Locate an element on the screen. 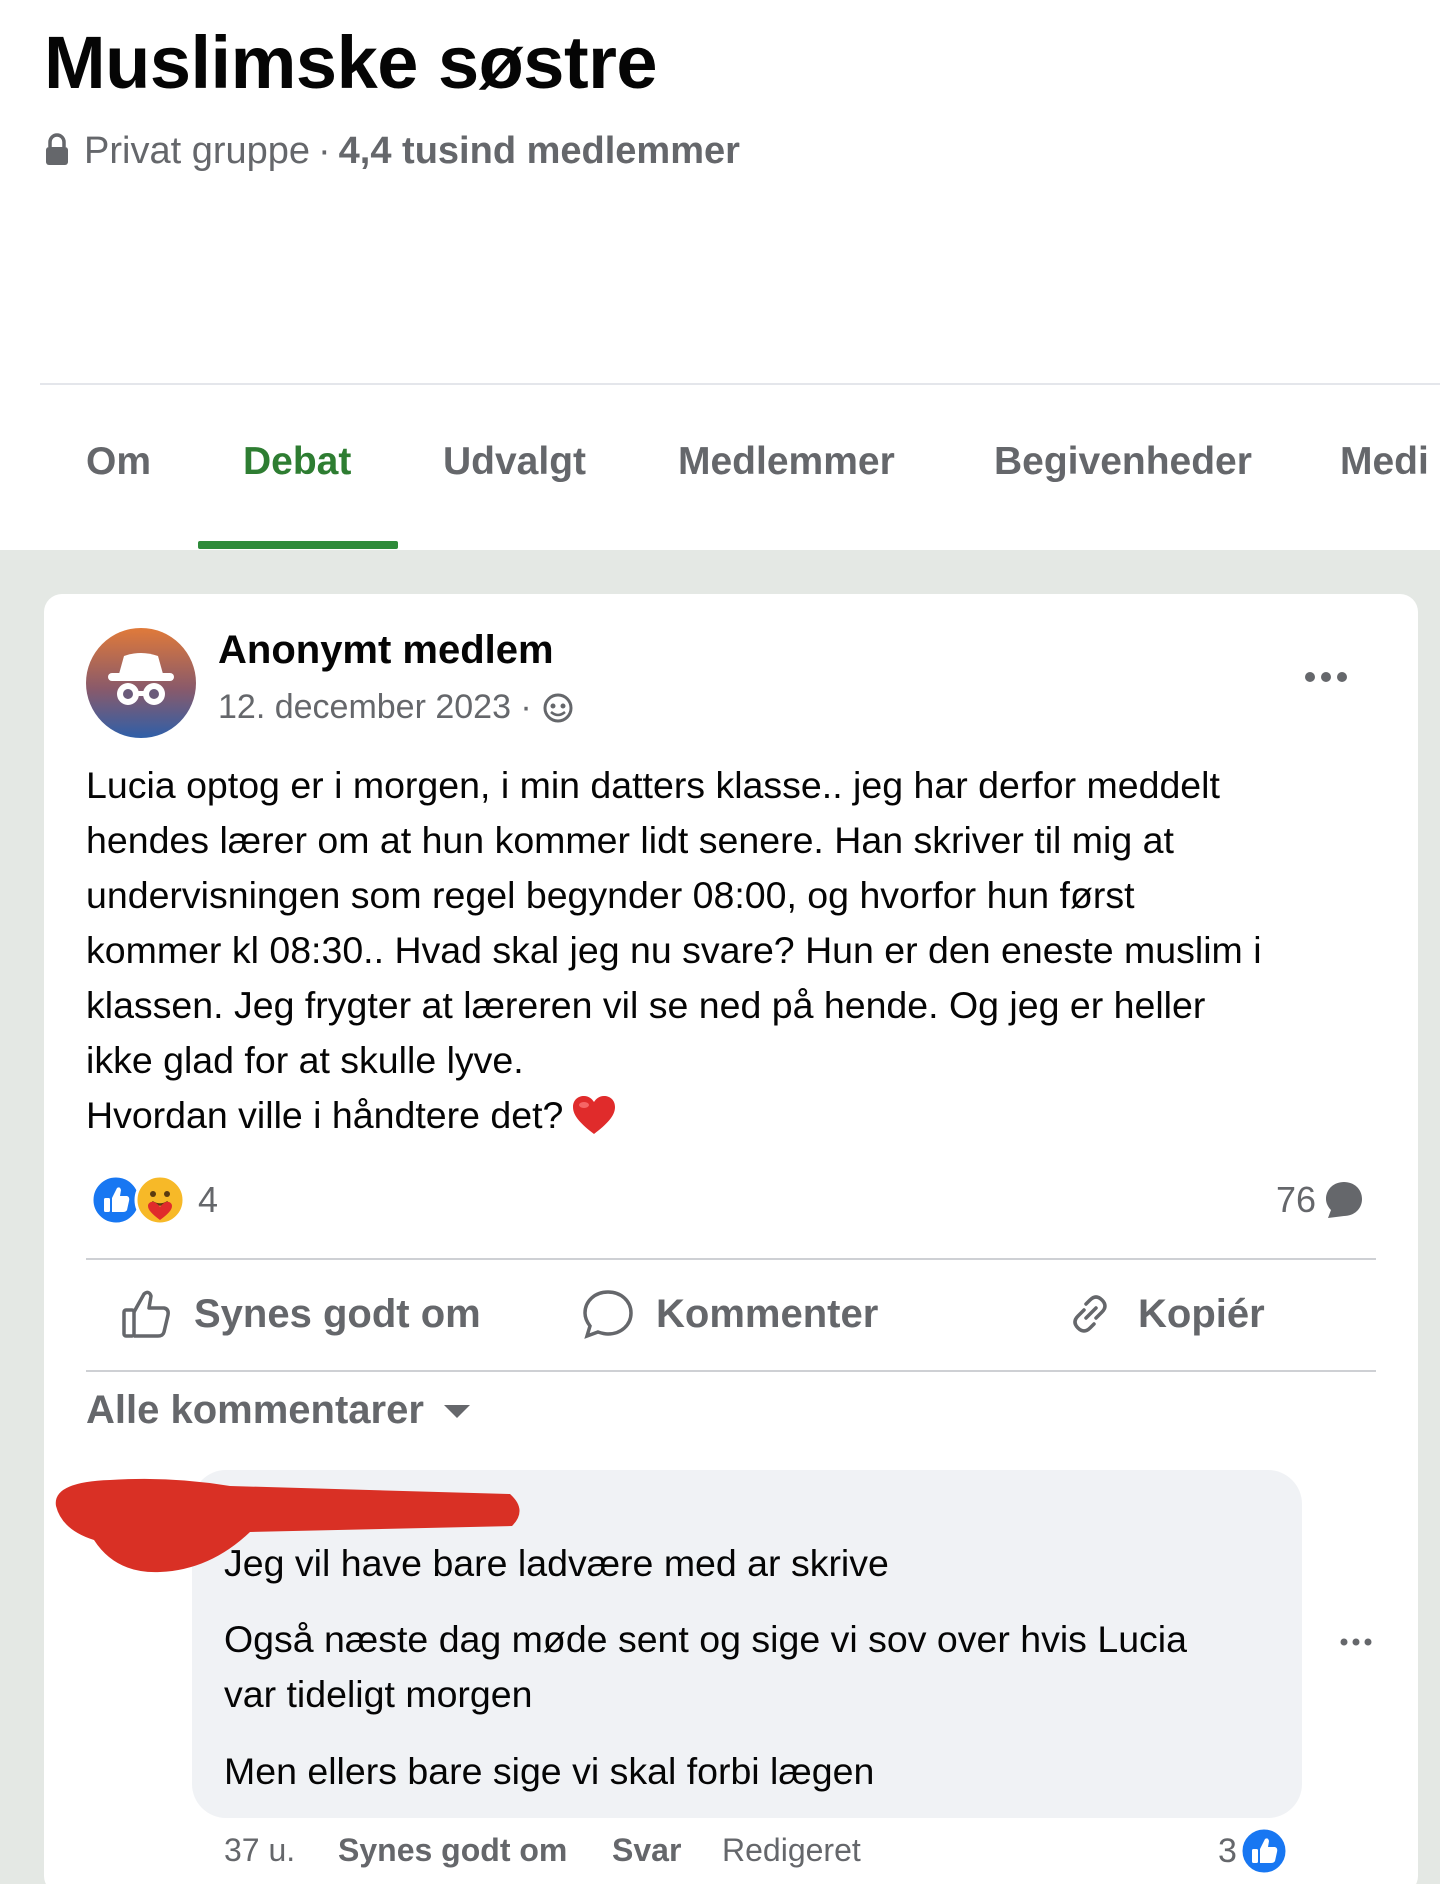  comment-like-button: Synes godt om is located at coordinates (452, 1850).